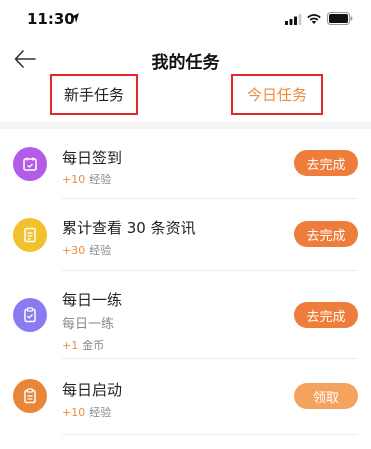 The height and width of the screenshot is (449, 371). I want to click on task-title: 每日签到, so click(92, 158).